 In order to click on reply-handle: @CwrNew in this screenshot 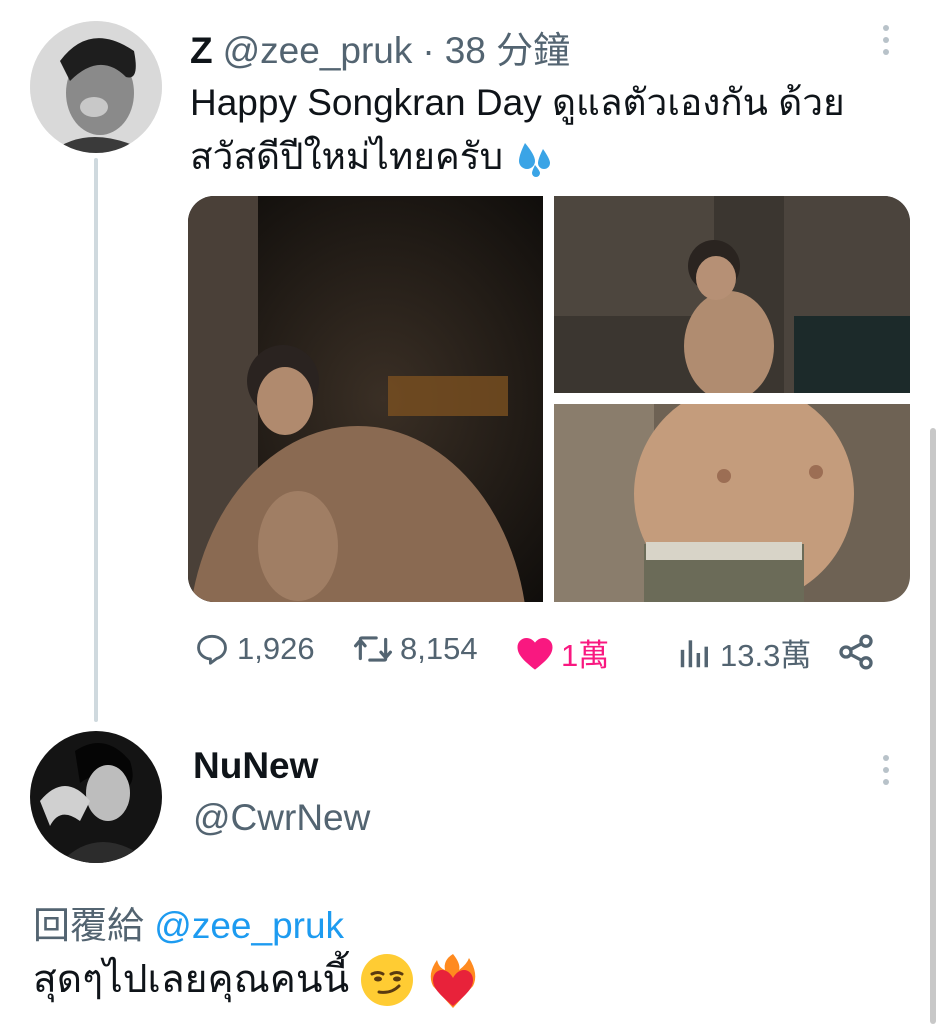, I will do `click(281, 818)`.